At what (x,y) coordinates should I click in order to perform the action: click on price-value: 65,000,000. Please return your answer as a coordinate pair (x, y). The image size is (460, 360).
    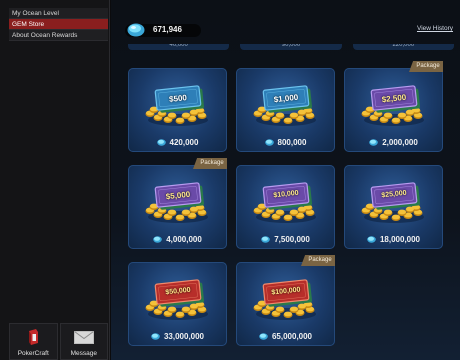
    Looking at the image, I should click on (292, 336).